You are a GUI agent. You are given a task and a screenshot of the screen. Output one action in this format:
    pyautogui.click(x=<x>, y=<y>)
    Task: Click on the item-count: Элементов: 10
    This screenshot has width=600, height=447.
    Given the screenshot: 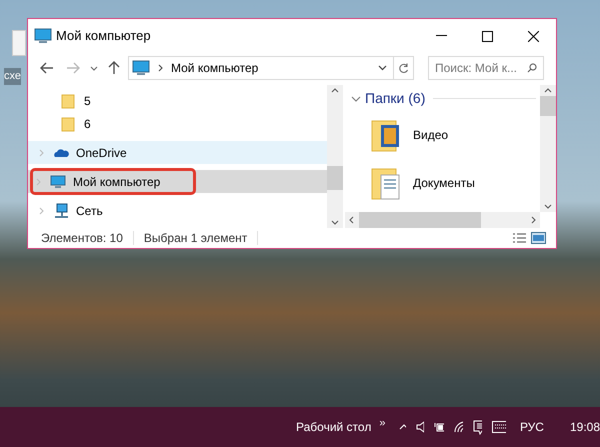 What is the action you would take?
    pyautogui.click(x=82, y=238)
    